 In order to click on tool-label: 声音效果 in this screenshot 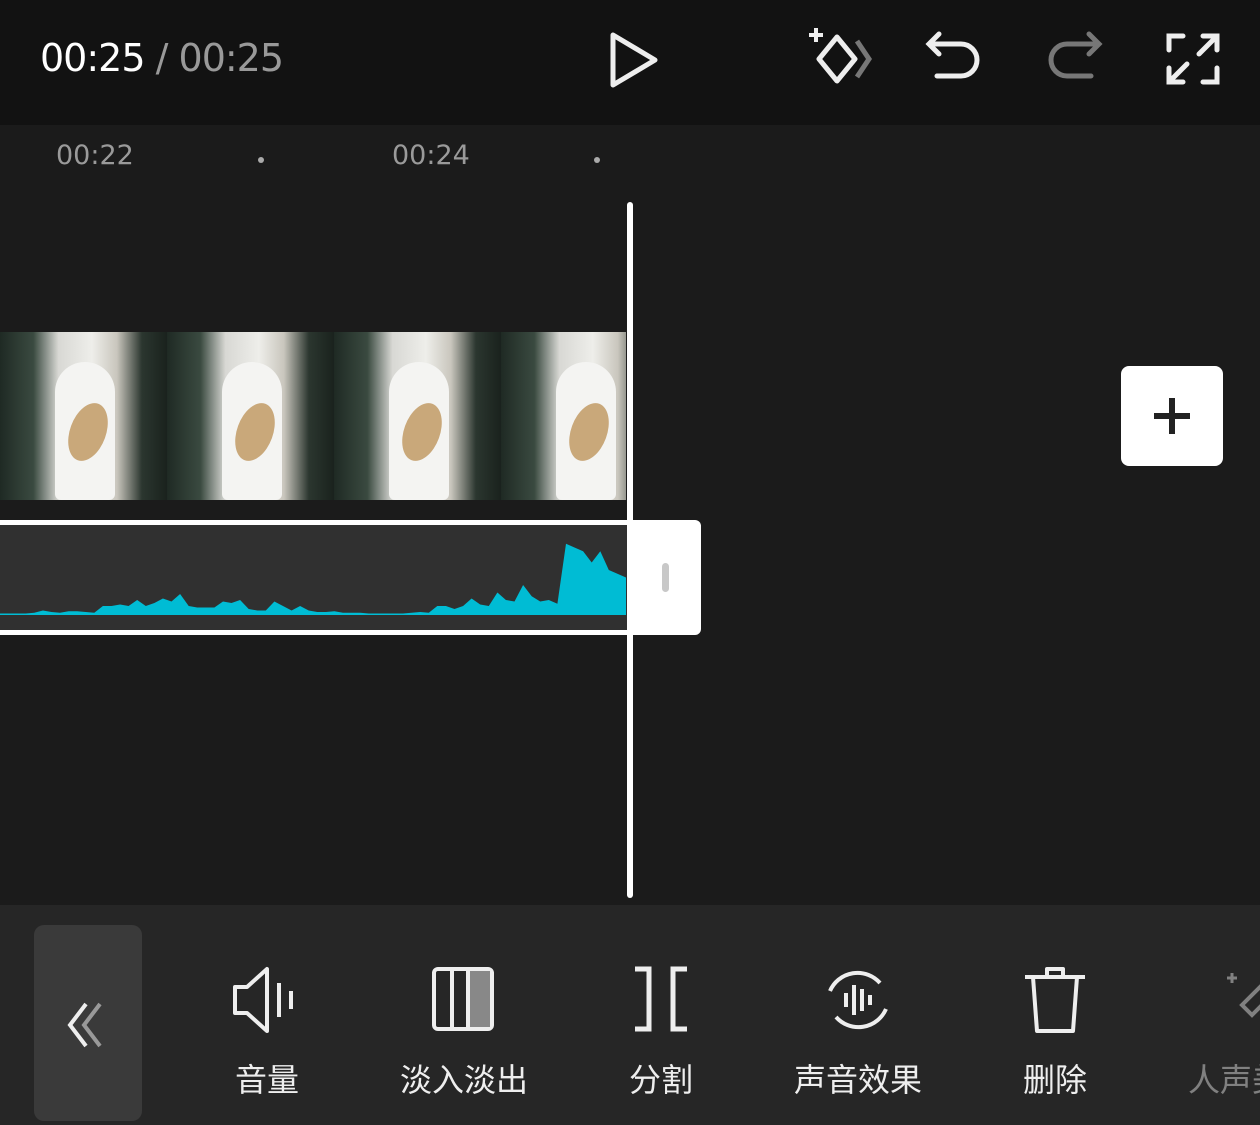, I will do `click(857, 1080)`.